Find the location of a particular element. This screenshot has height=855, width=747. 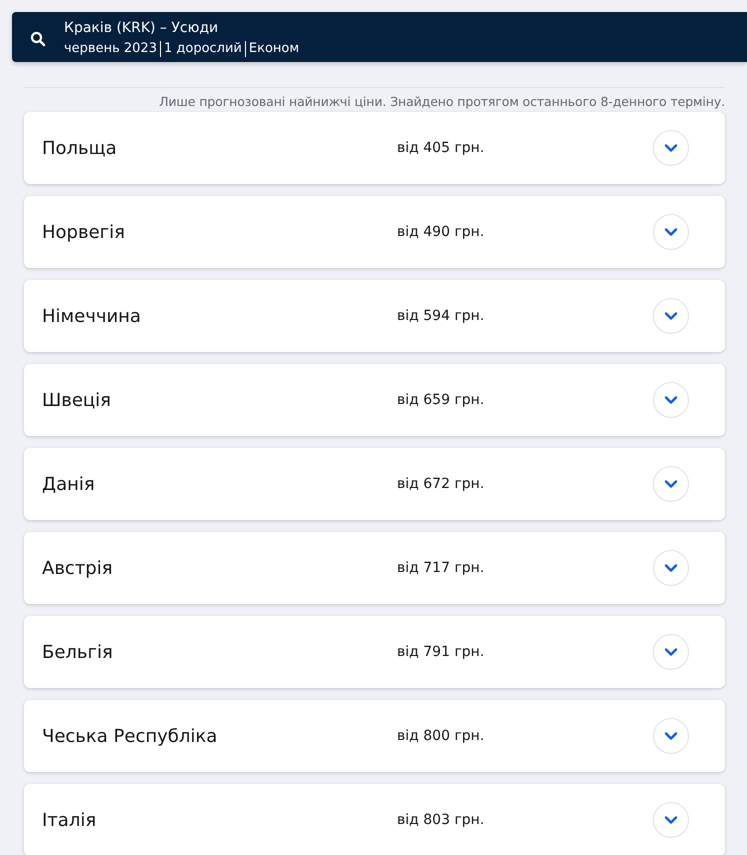

search-detail: червень 2023 is located at coordinates (110, 49).